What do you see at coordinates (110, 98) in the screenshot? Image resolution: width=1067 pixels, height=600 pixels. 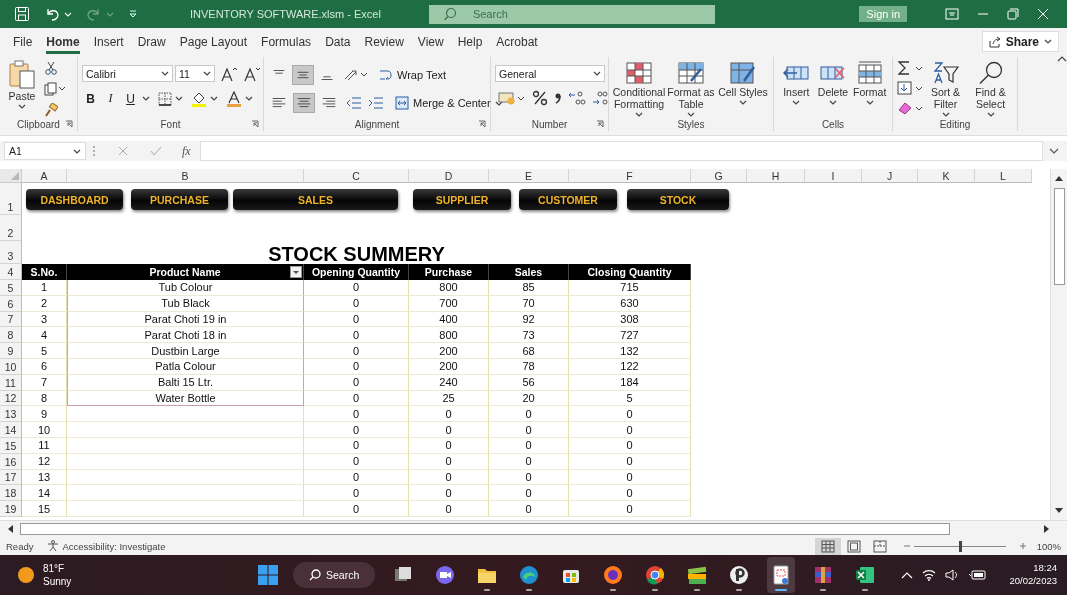 I see `italic-button: I` at bounding box center [110, 98].